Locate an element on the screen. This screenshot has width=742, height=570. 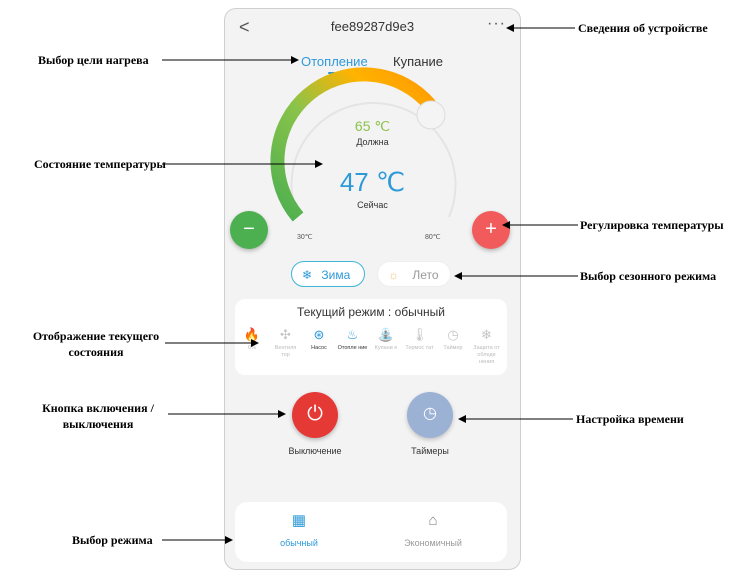
callout-power-line1: Кнопка включения / is located at coordinates (98, 408).